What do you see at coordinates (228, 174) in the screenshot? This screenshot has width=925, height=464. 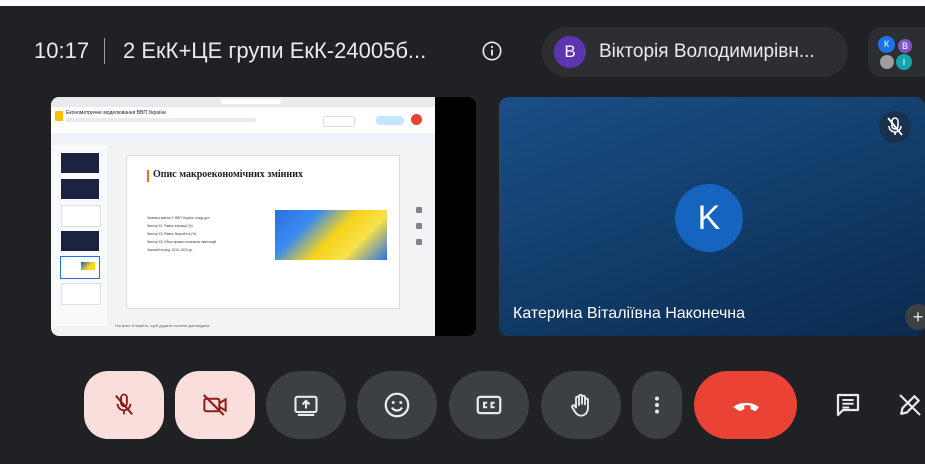 I see `slide-title: Опис макроекономічних змінних` at bounding box center [228, 174].